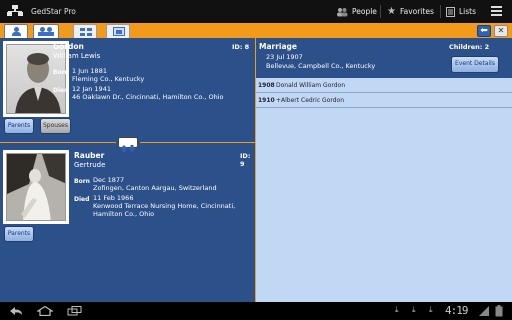 The image size is (512, 320). I want to click on marriage-place: Bellevue, Campbell Co., Kentucky, so click(321, 66).